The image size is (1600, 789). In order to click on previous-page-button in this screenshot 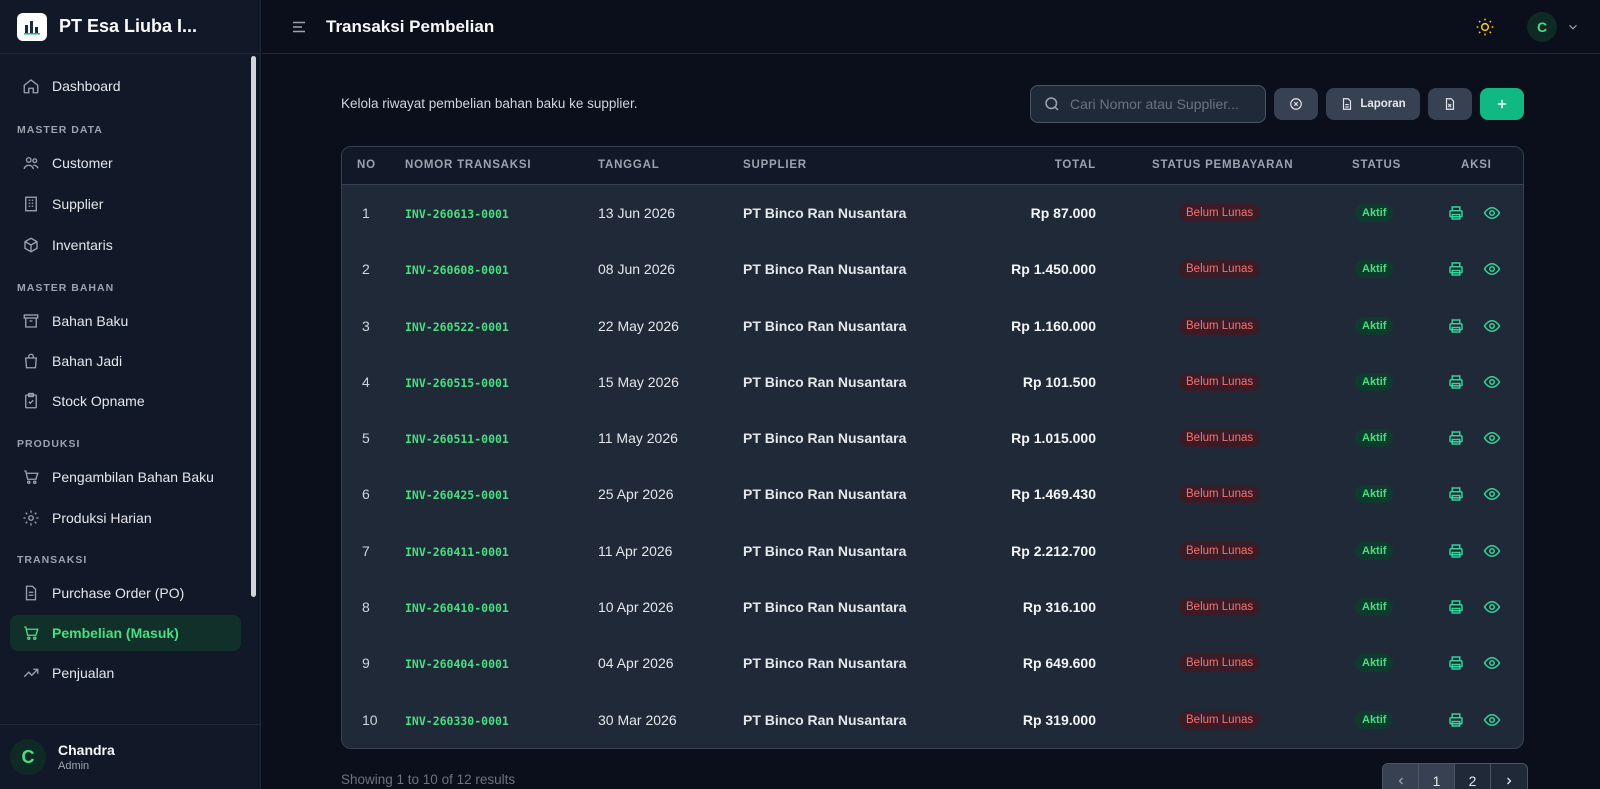, I will do `click(1401, 776)`.